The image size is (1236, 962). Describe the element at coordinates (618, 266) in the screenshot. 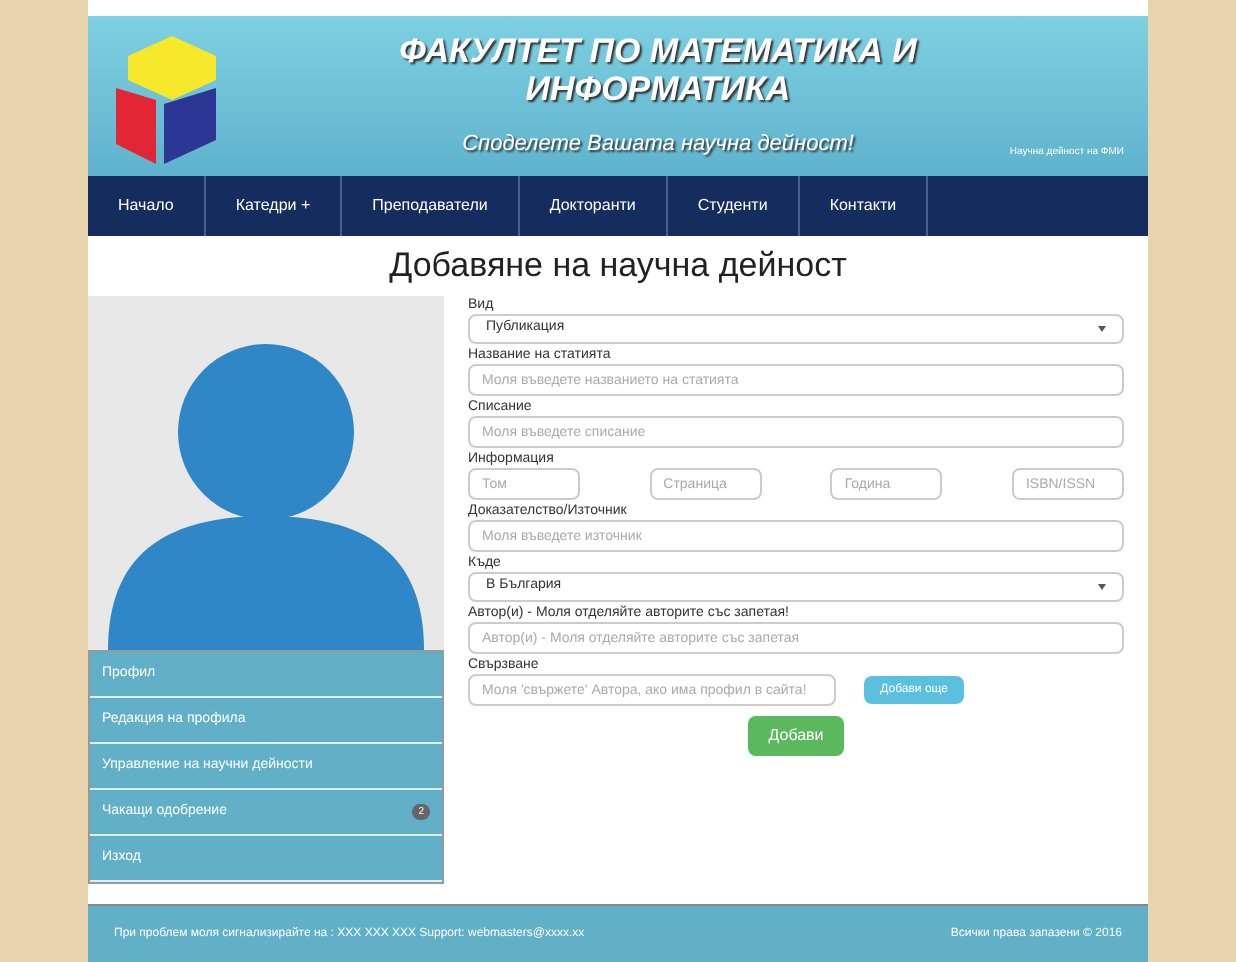

I see `page-title: Добавяне на научна дейност` at that location.